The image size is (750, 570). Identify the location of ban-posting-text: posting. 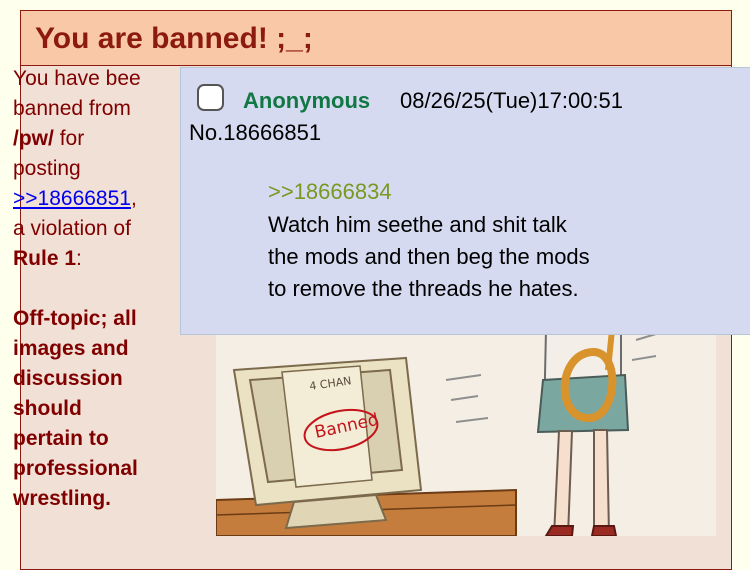
(47, 168).